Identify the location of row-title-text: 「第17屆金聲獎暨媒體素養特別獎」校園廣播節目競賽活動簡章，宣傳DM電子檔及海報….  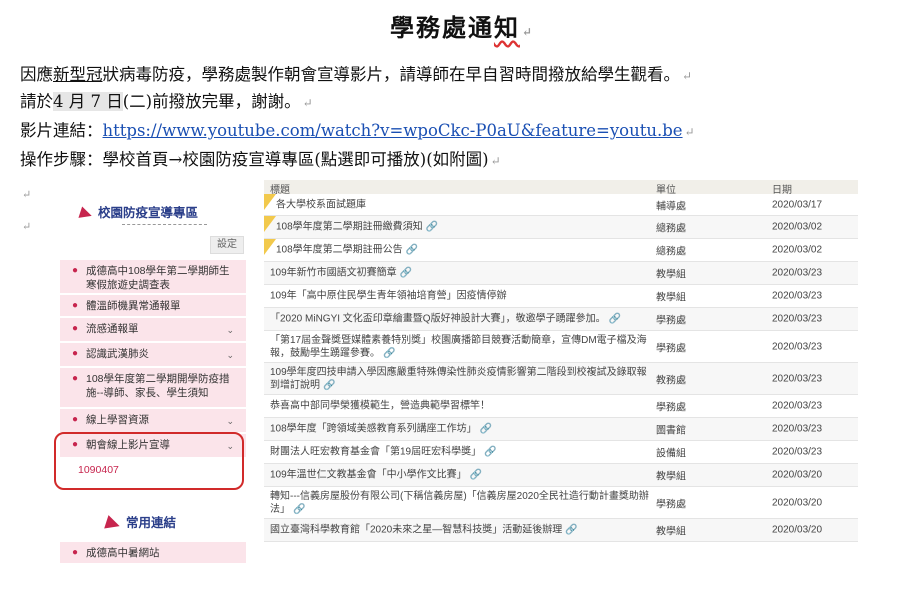
(458, 346).